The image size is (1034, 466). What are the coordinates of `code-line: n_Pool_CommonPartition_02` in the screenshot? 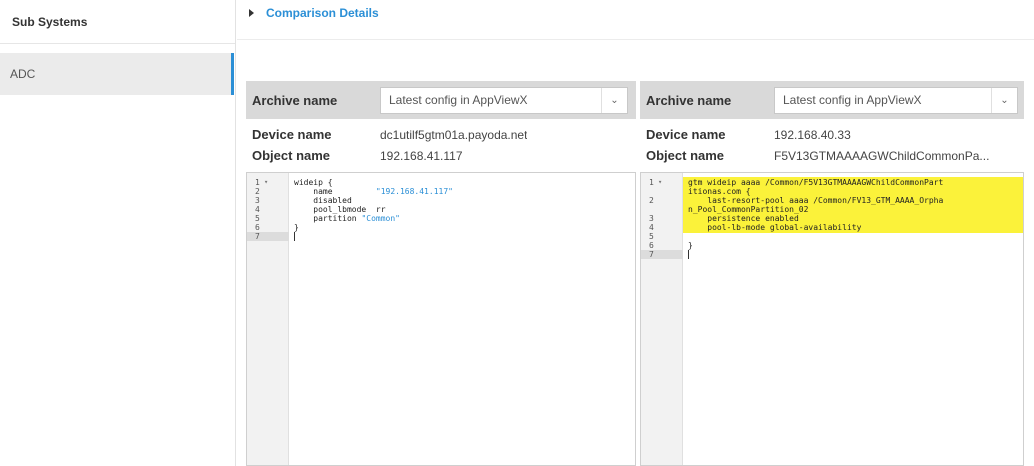 It's located at (748, 209).